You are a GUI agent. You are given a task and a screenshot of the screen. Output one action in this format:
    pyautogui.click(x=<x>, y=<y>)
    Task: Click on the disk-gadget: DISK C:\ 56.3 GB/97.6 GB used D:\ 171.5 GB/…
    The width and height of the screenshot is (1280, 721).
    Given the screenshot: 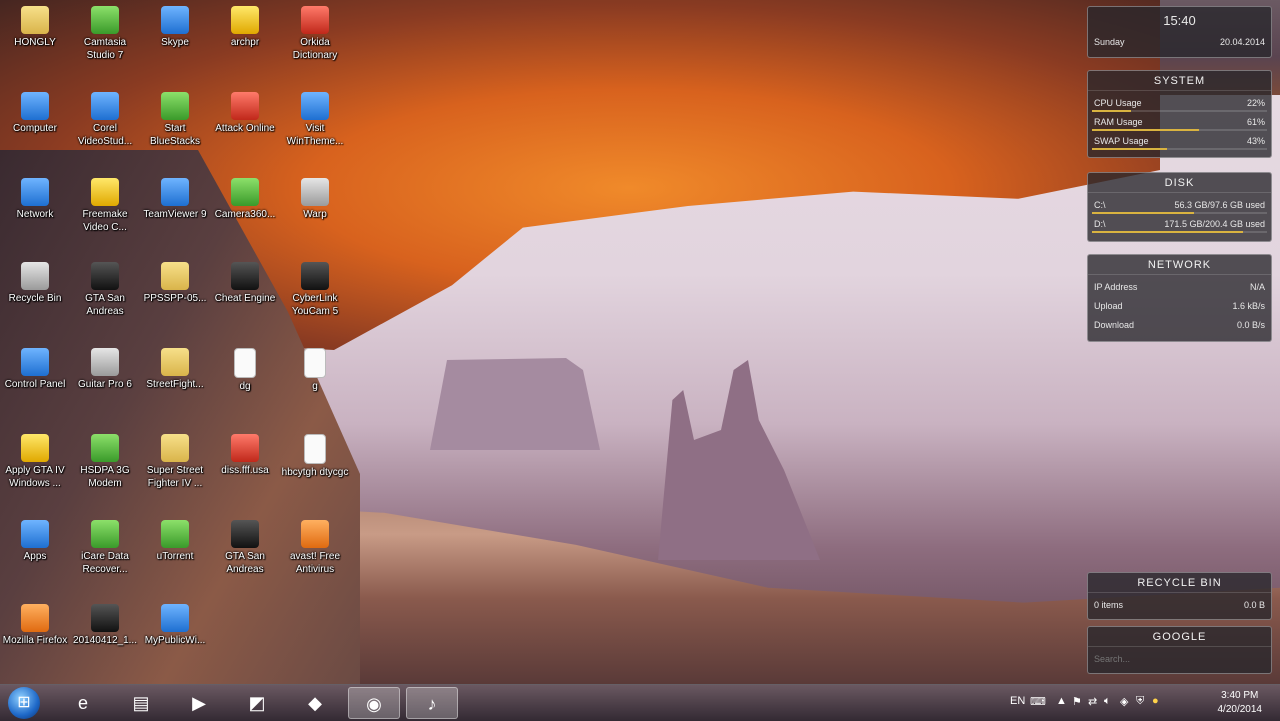 What is the action you would take?
    pyautogui.click(x=1179, y=207)
    